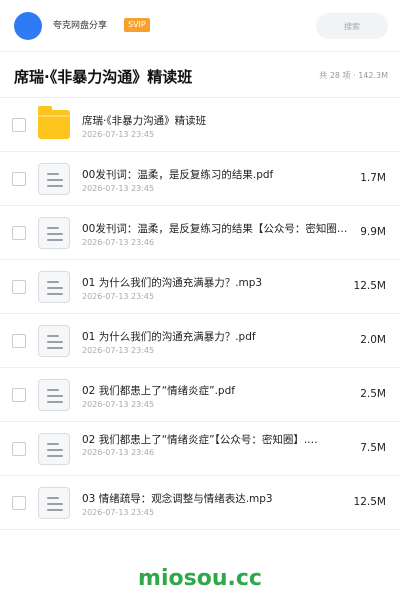  Describe the element at coordinates (54, 122) in the screenshot. I see `folder-icon` at that location.